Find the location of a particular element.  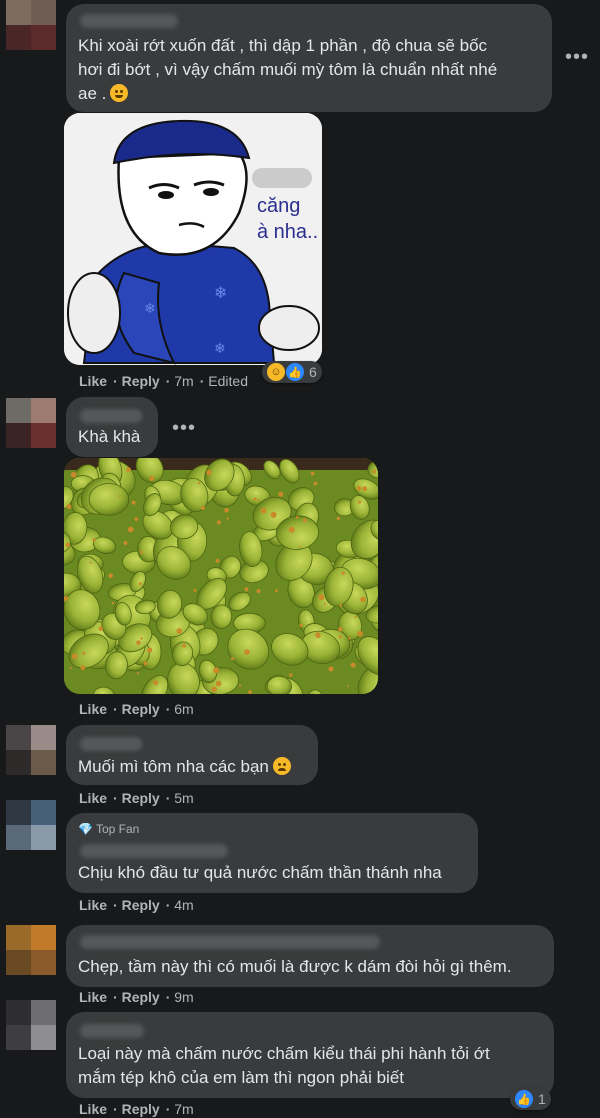

timestamp: 9m is located at coordinates (183, 997).